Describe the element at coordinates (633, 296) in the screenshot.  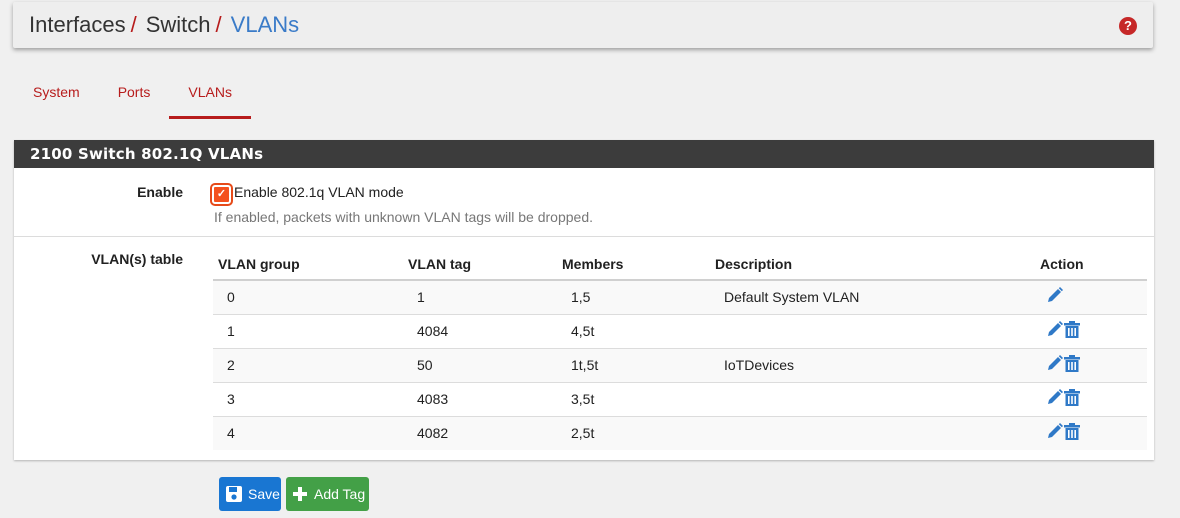
I see `cell-members: 1,5` at that location.